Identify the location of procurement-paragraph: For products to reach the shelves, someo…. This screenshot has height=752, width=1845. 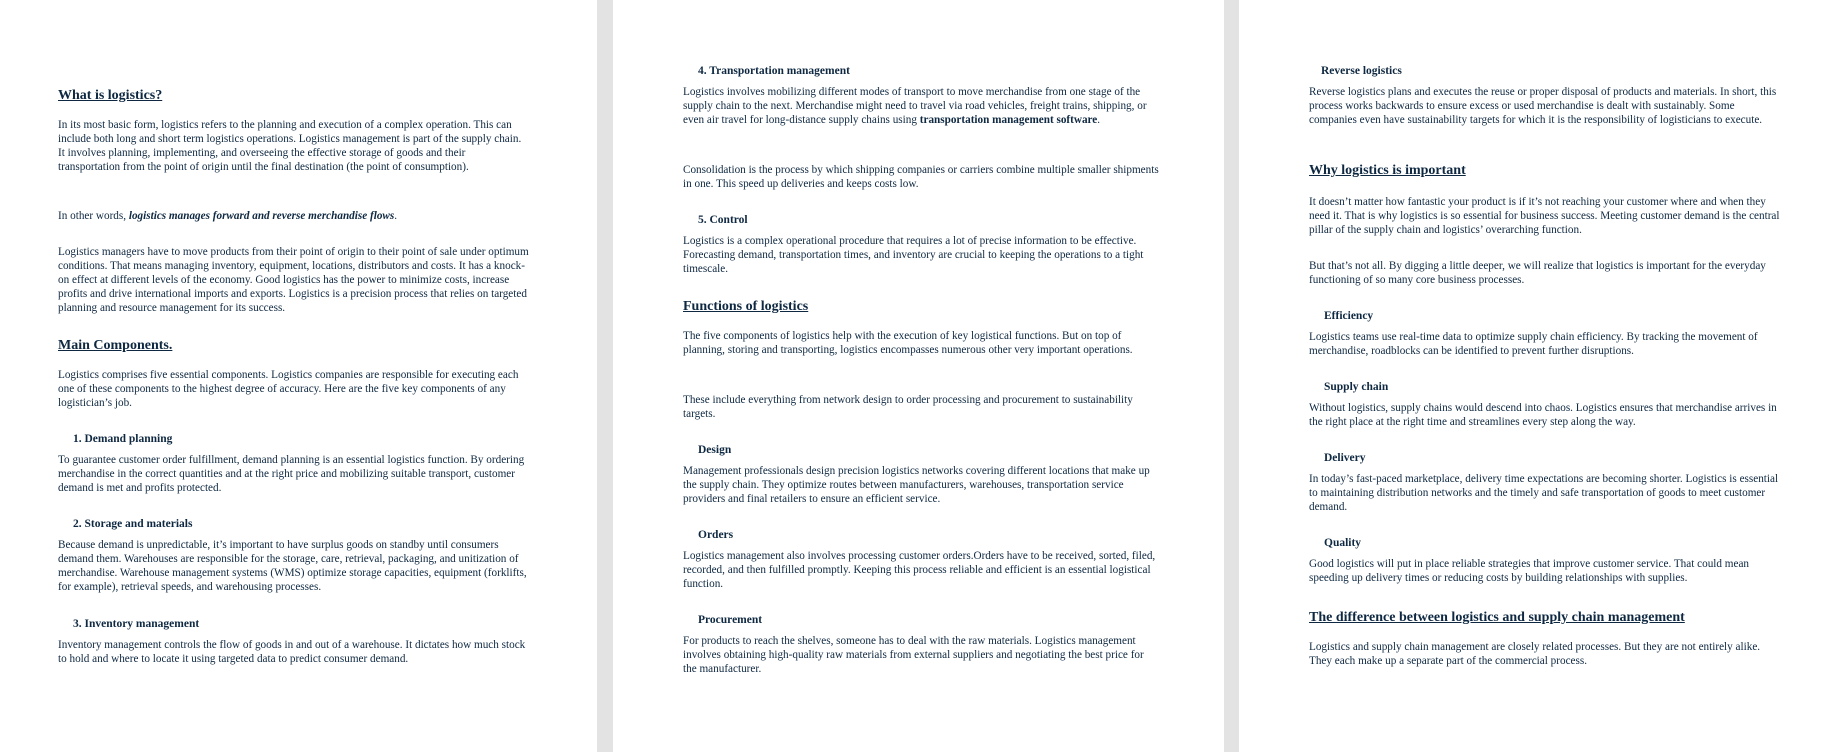
(921, 655).